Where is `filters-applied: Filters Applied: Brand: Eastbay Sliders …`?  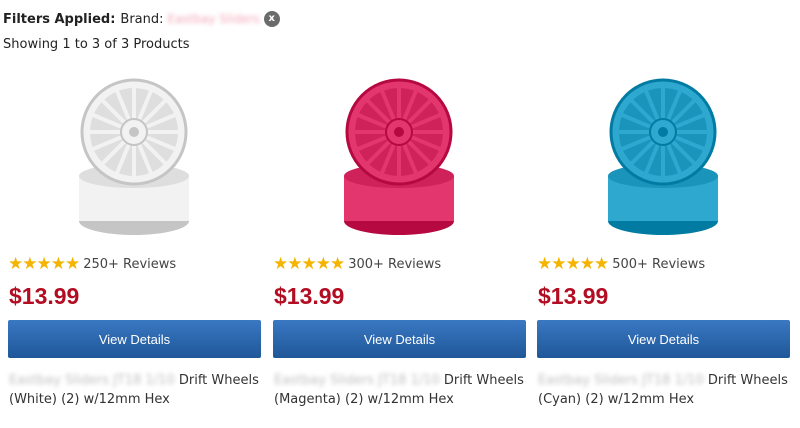
filters-applied: Filters Applied: Brand: Eastbay Sliders … is located at coordinates (141, 19).